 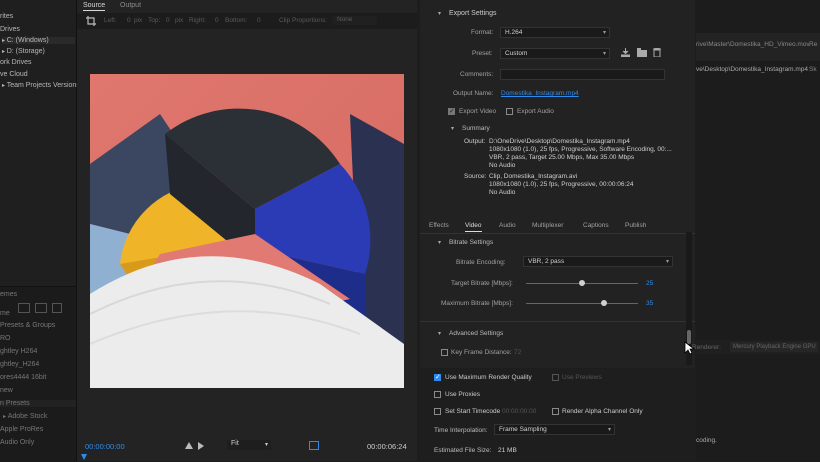 What do you see at coordinates (8, 294) in the screenshot?
I see `preset-item: emes` at bounding box center [8, 294].